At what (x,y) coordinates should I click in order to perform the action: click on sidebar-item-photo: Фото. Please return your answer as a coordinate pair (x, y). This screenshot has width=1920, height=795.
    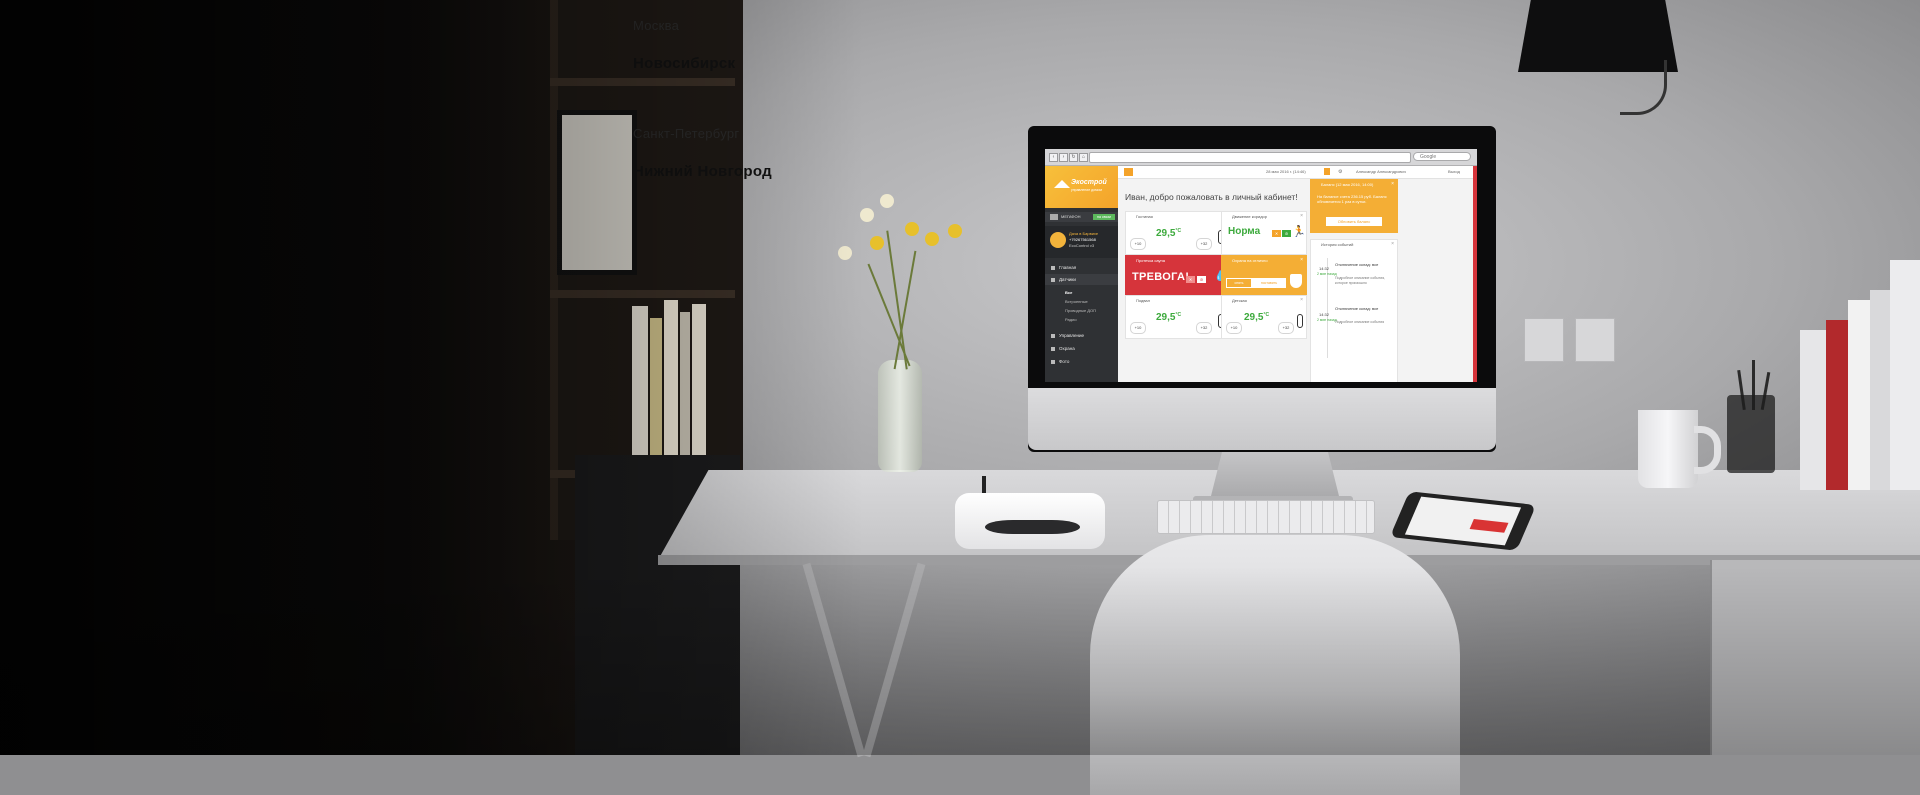
    Looking at the image, I should click on (1081, 361).